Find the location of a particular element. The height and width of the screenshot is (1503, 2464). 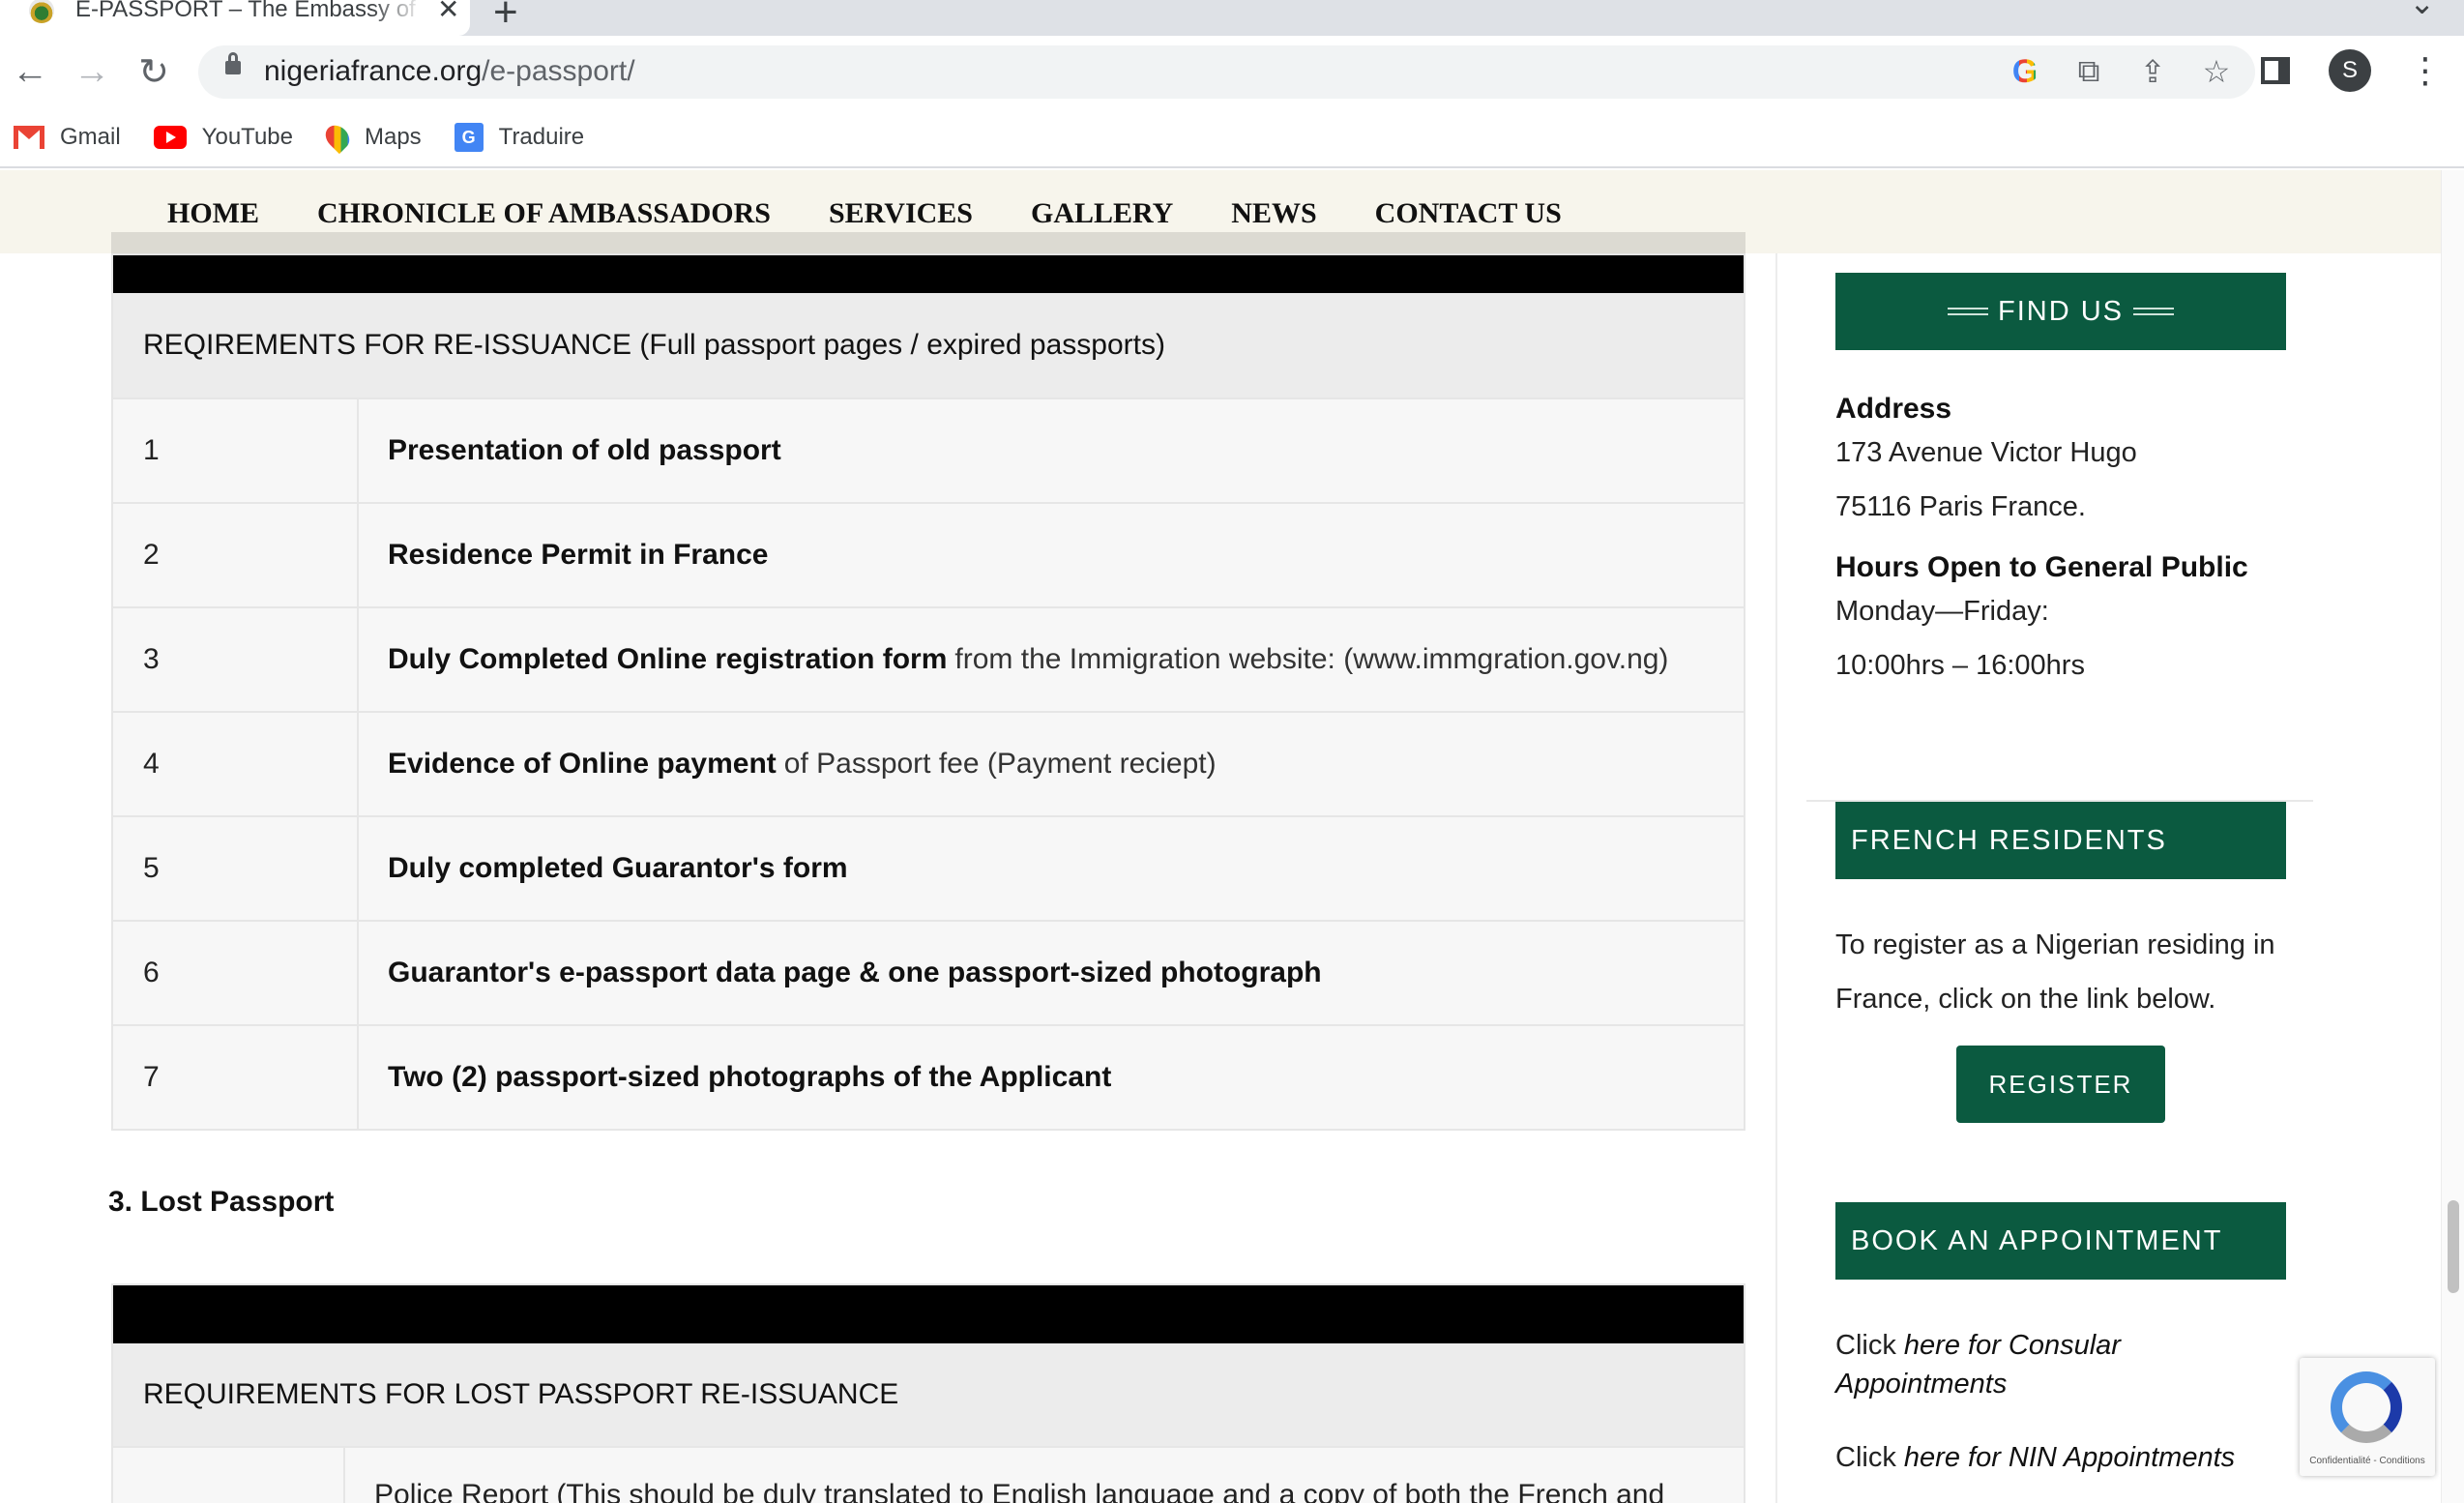

recaptcha-icon is located at coordinates (2366, 1407).